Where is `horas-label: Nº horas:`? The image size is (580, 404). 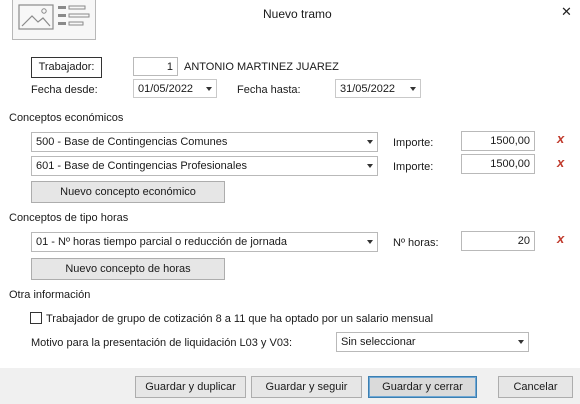 horas-label: Nº horas: is located at coordinates (416, 243).